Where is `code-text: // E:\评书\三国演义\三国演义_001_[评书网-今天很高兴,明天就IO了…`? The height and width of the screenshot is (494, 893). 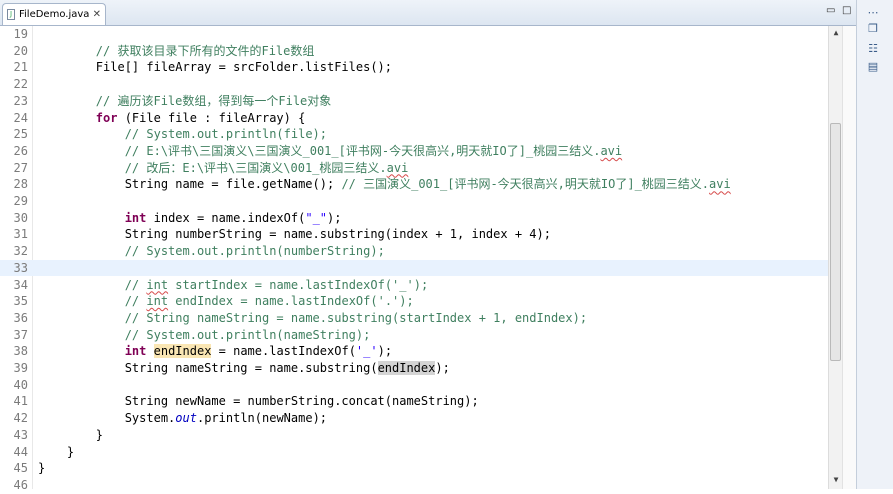
code-text: // E:\评书\三国演义\三国演义_001_[评书网-今天很高兴,明天就IO了… is located at coordinates (330, 151).